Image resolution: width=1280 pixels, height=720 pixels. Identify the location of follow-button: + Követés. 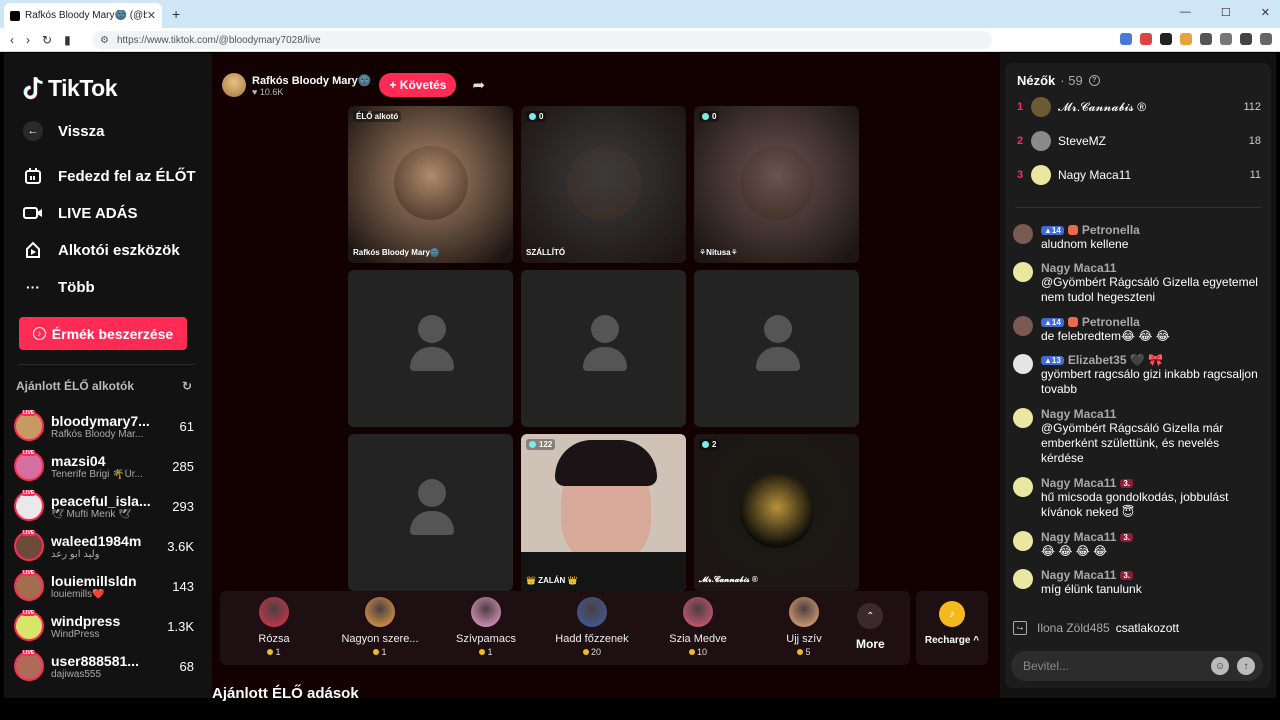
(418, 85).